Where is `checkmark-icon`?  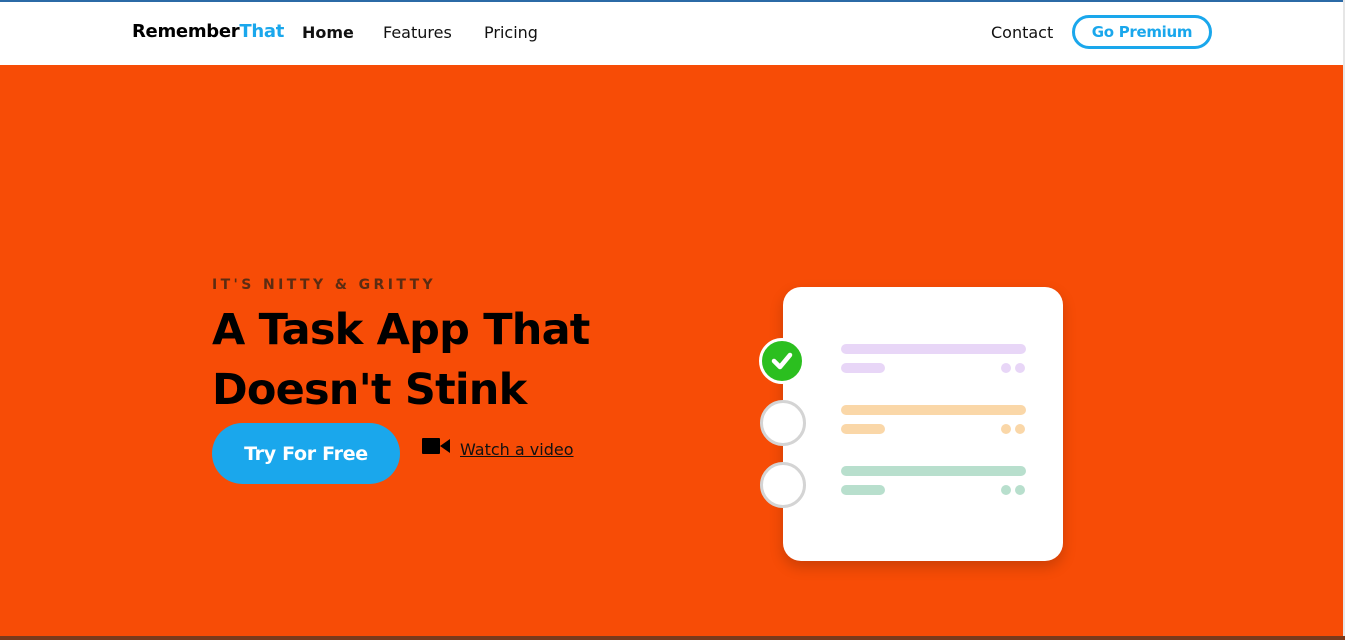
checkmark-icon is located at coordinates (782, 361).